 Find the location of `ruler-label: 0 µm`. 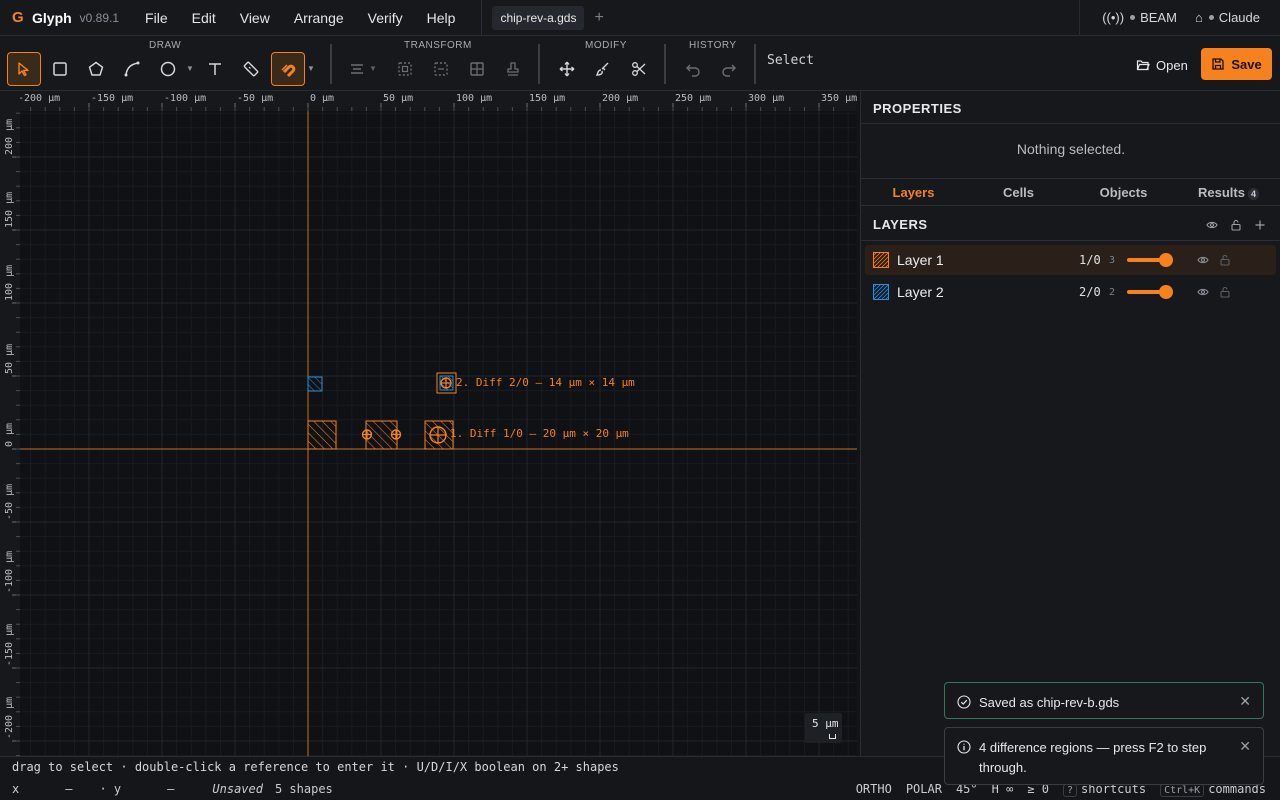

ruler-label: 0 µm is located at coordinates (9, 435).